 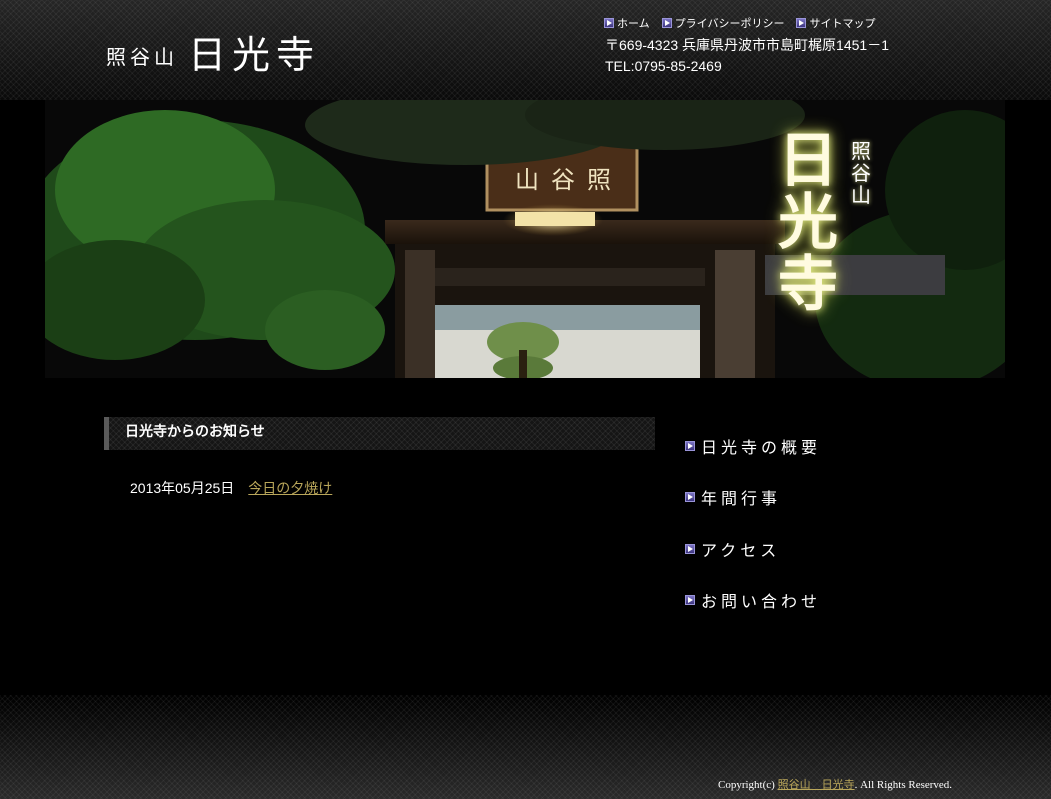 I want to click on banner-mountain-calligraphy: 照 谷 山, so click(x=861, y=173).